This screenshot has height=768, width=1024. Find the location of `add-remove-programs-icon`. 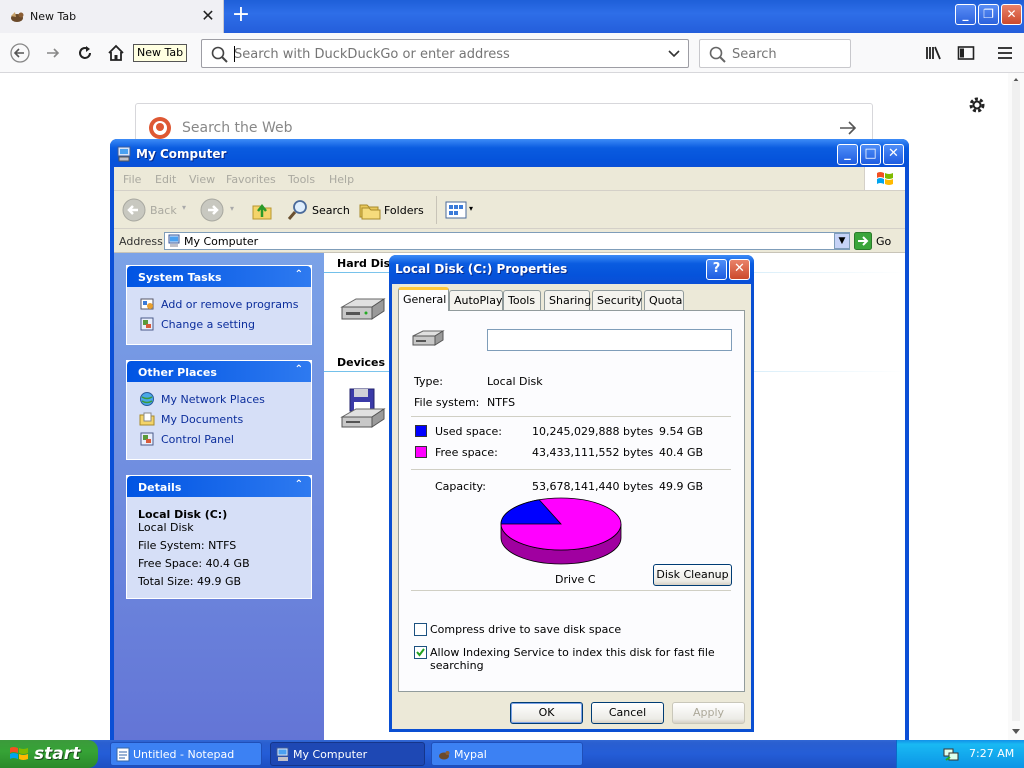

add-remove-programs-icon is located at coordinates (147, 304).